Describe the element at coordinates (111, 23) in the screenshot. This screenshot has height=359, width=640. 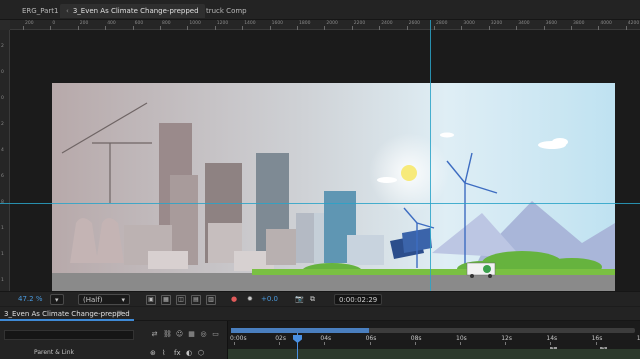
I see `ruler-label: 400` at that location.